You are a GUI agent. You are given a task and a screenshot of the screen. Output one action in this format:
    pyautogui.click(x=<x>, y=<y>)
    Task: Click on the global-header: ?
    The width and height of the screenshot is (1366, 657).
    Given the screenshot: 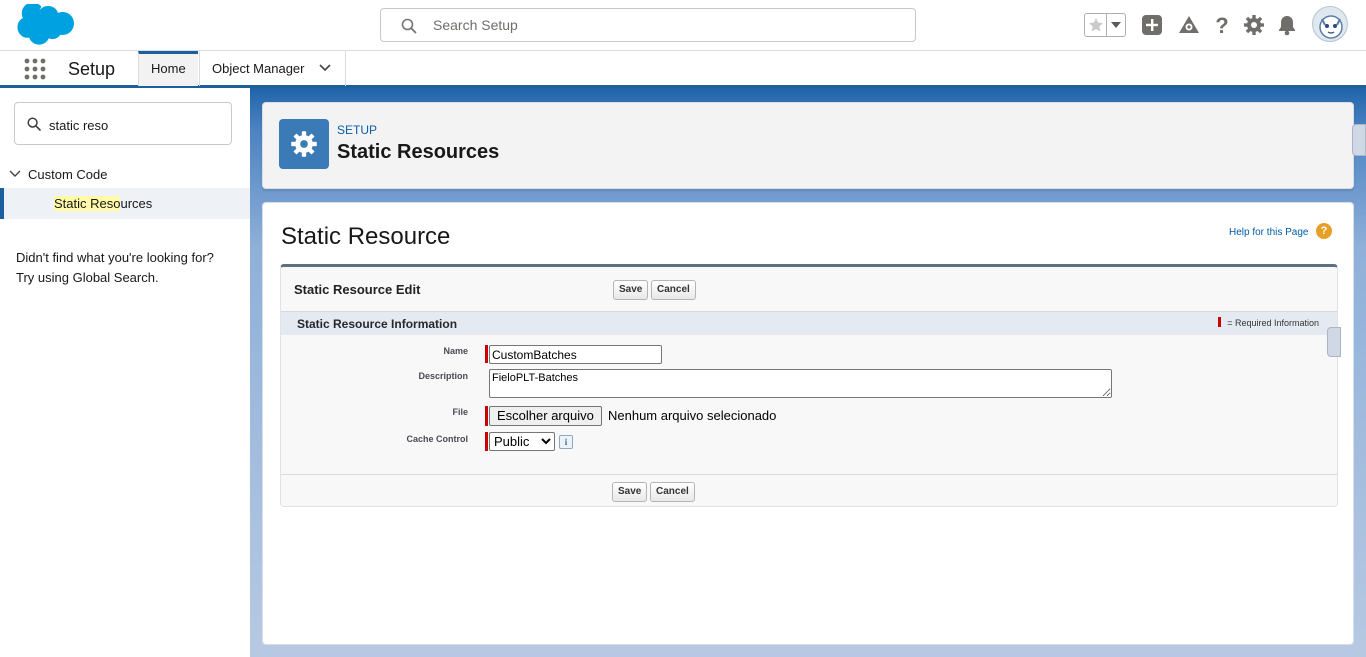 What is the action you would take?
    pyautogui.click(x=683, y=25)
    